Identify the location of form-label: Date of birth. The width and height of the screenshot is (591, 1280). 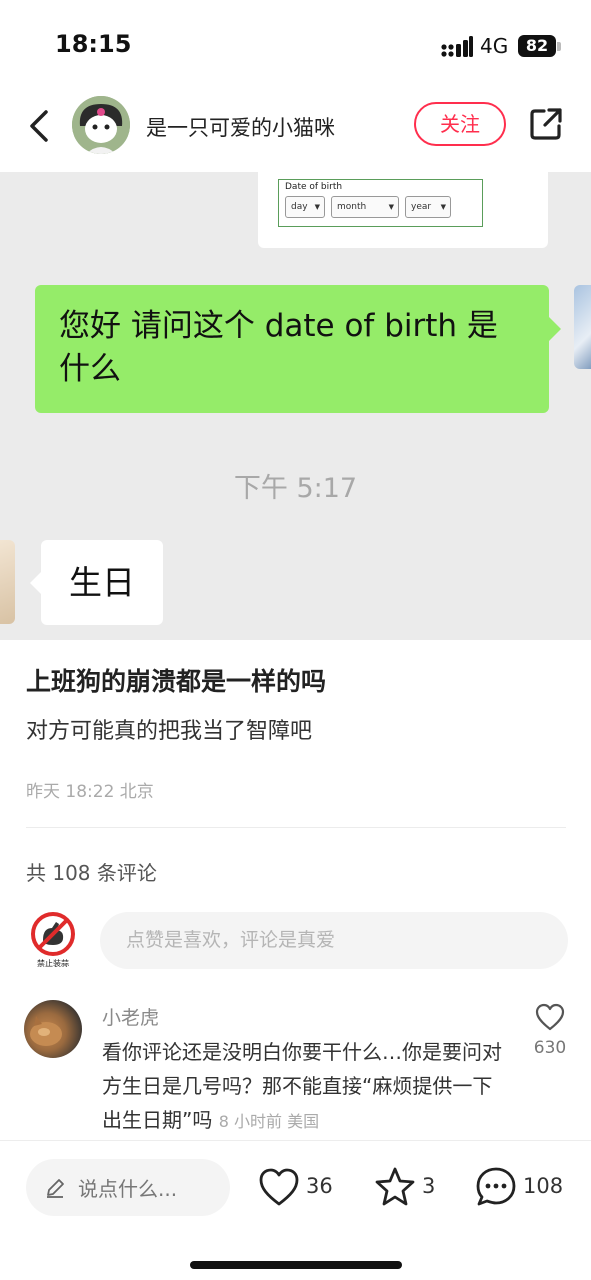
(314, 187).